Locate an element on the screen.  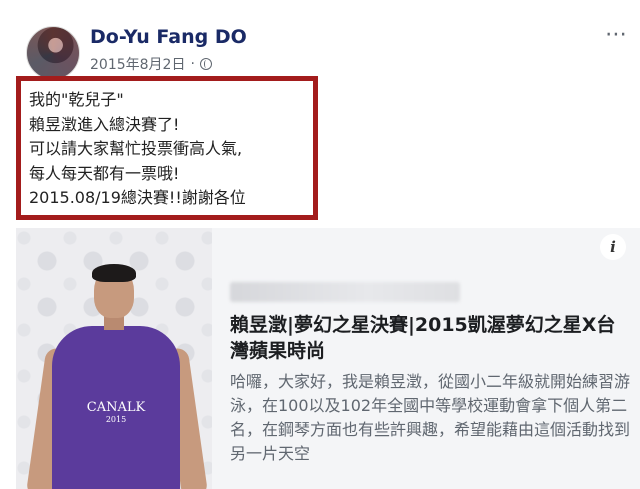
post-text-line: 每人每天都有一票哦! is located at coordinates (104, 173).